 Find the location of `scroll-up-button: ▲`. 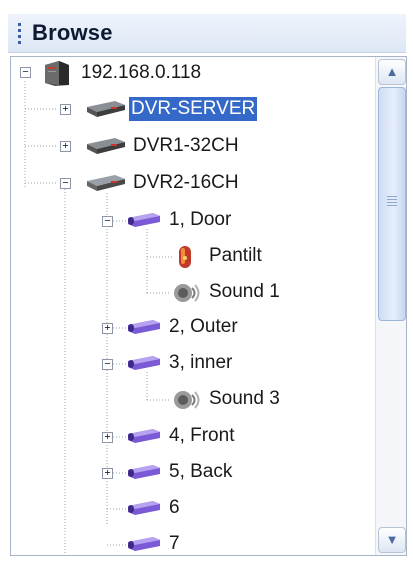

scroll-up-button: ▲ is located at coordinates (392, 72).